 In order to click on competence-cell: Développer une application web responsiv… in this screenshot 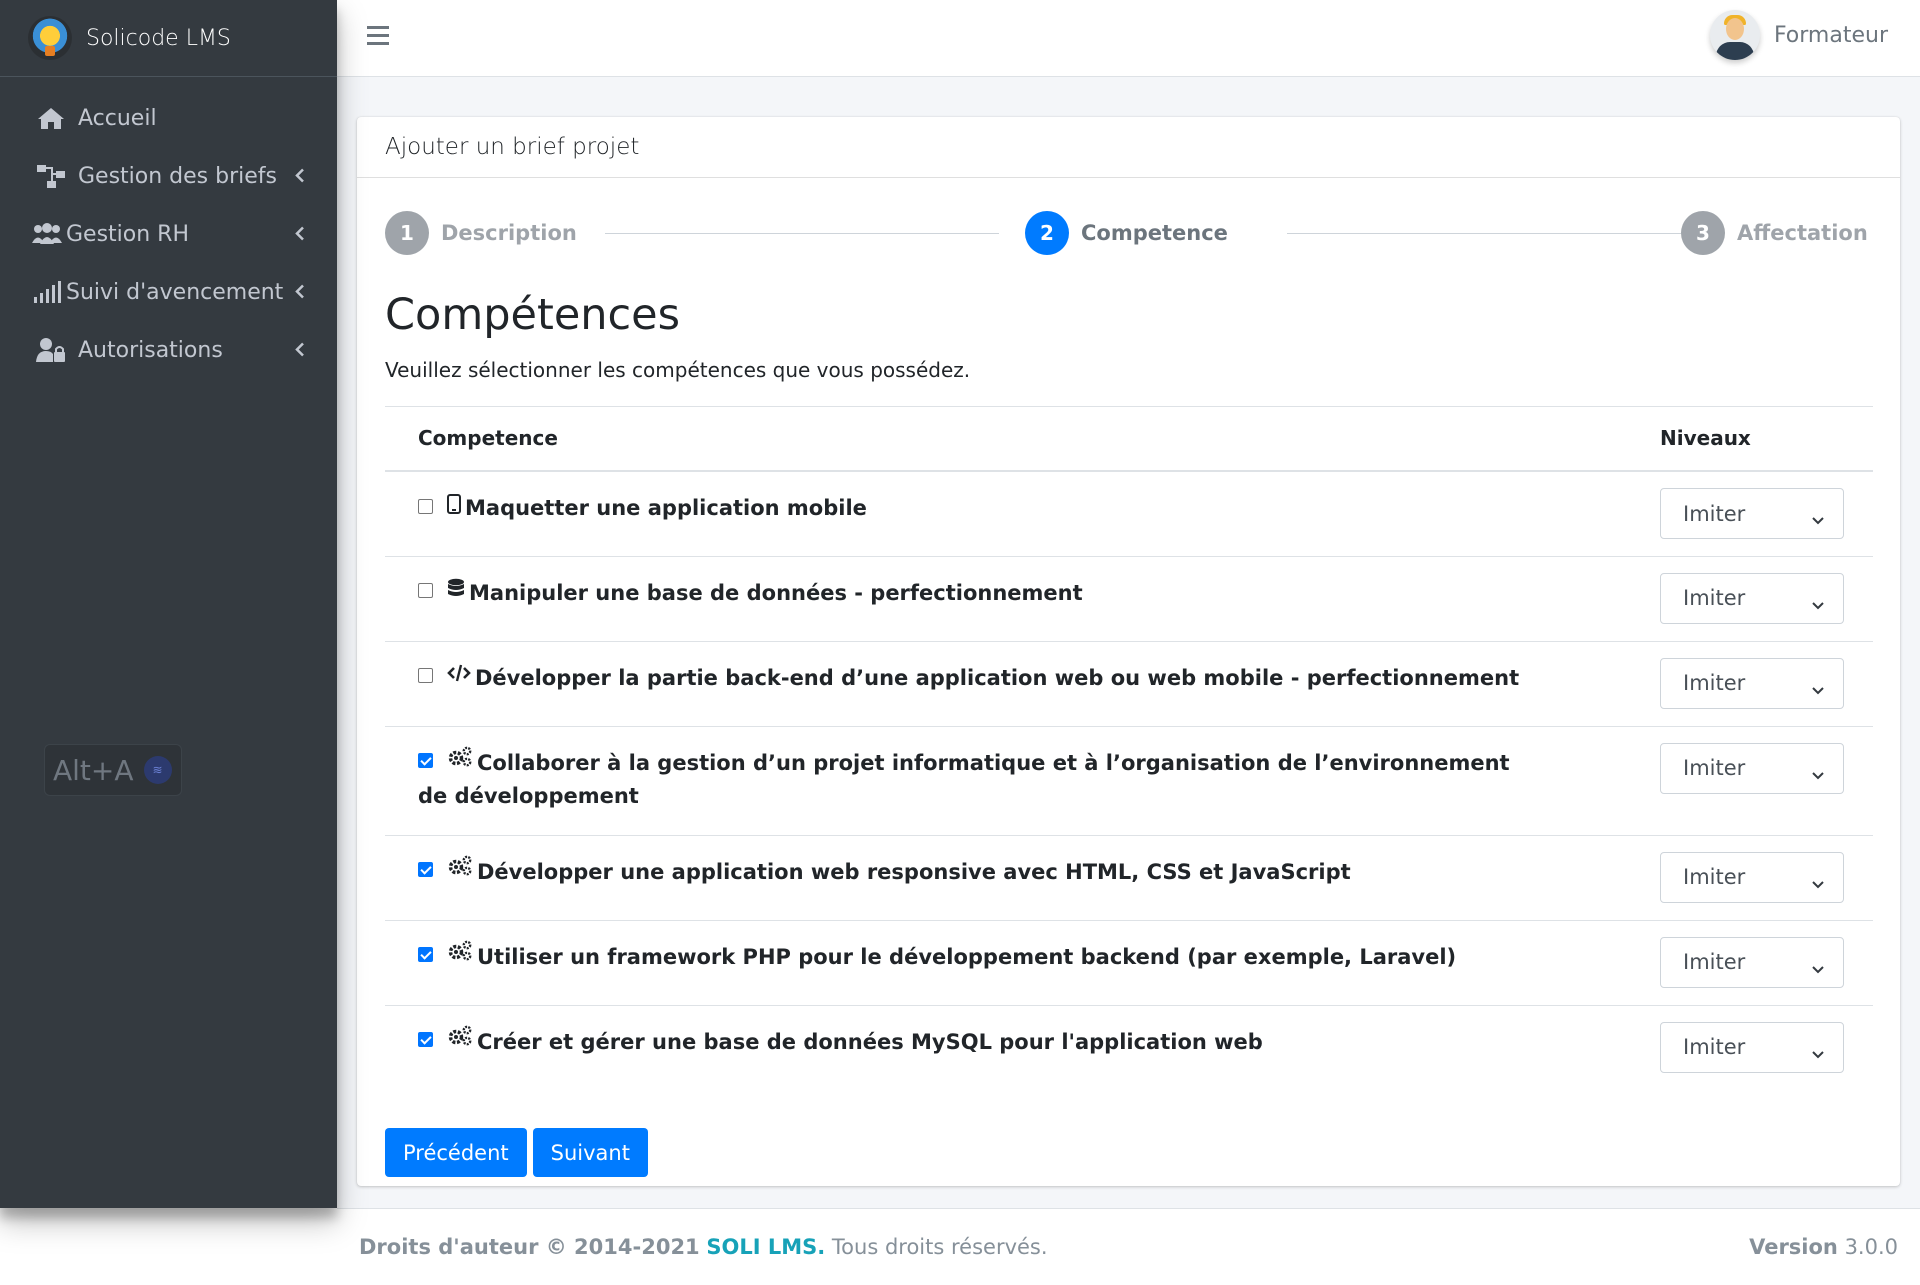, I will do `click(1022, 877)`.